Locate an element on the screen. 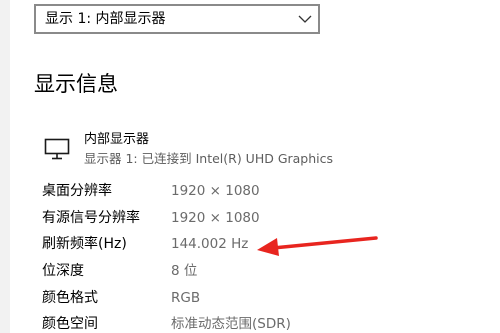 The height and width of the screenshot is (333, 500). display-select-value: 显示 1: 内部显示器 is located at coordinates (105, 19).